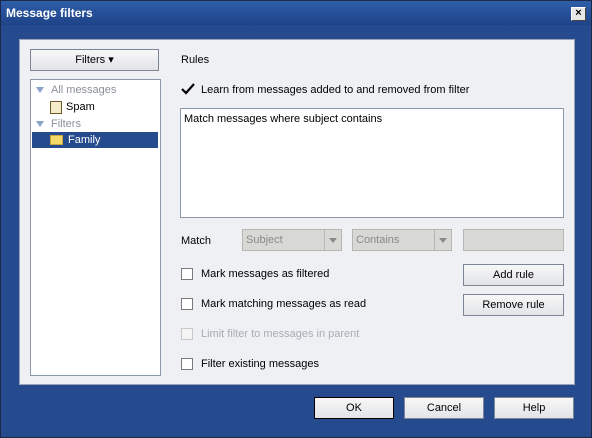 The image size is (592, 438). I want to click on tree-label: All messages, so click(84, 90).